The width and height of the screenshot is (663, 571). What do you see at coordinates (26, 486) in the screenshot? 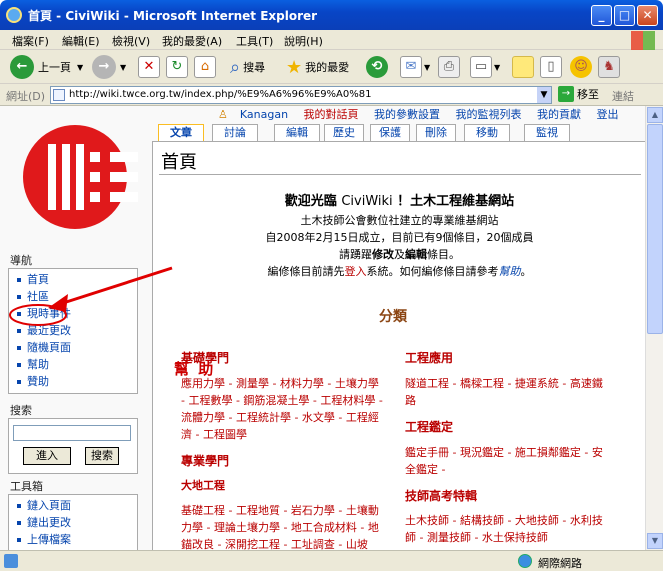
I see `tools-heading: 工具箱` at bounding box center [26, 486].